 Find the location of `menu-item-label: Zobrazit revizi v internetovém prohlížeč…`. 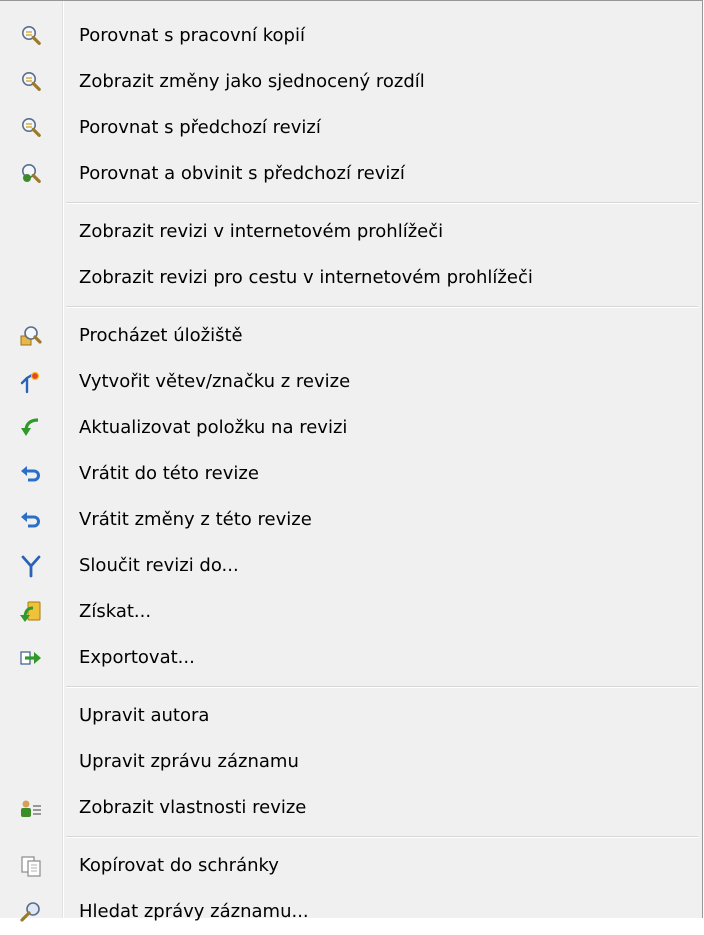

menu-item-label: Zobrazit revizi v internetovém prohlížeč… is located at coordinates (261, 231).